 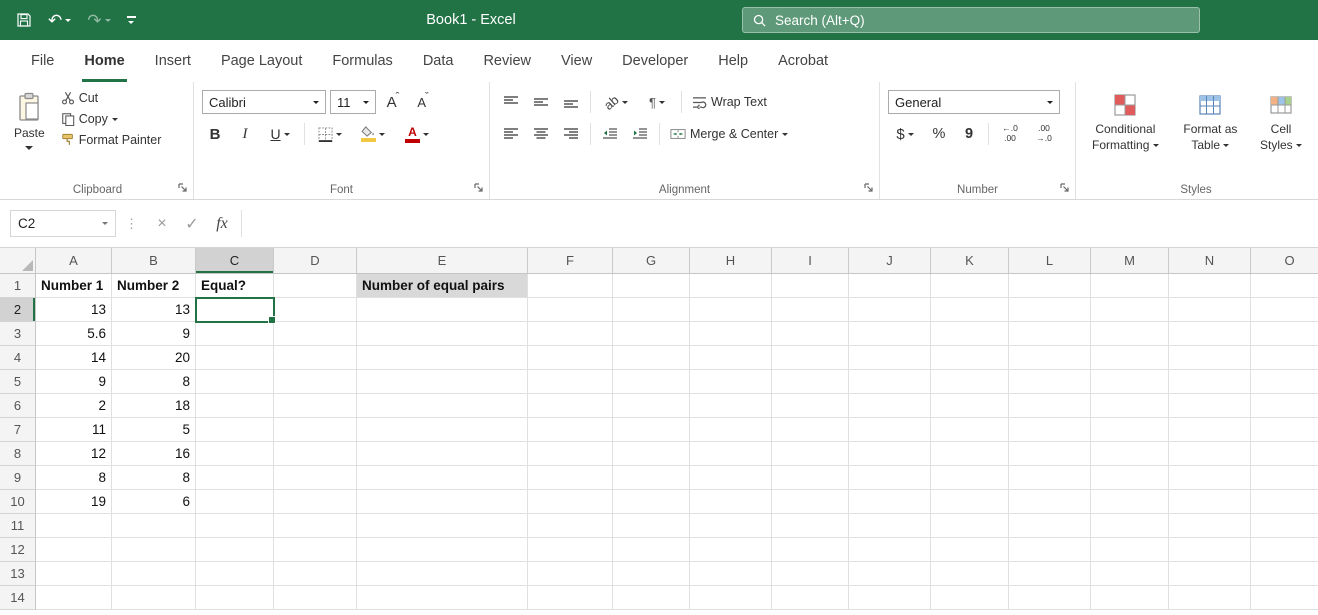 What do you see at coordinates (479, 188) in the screenshot?
I see `font-dialog-launcher-icon` at bounding box center [479, 188].